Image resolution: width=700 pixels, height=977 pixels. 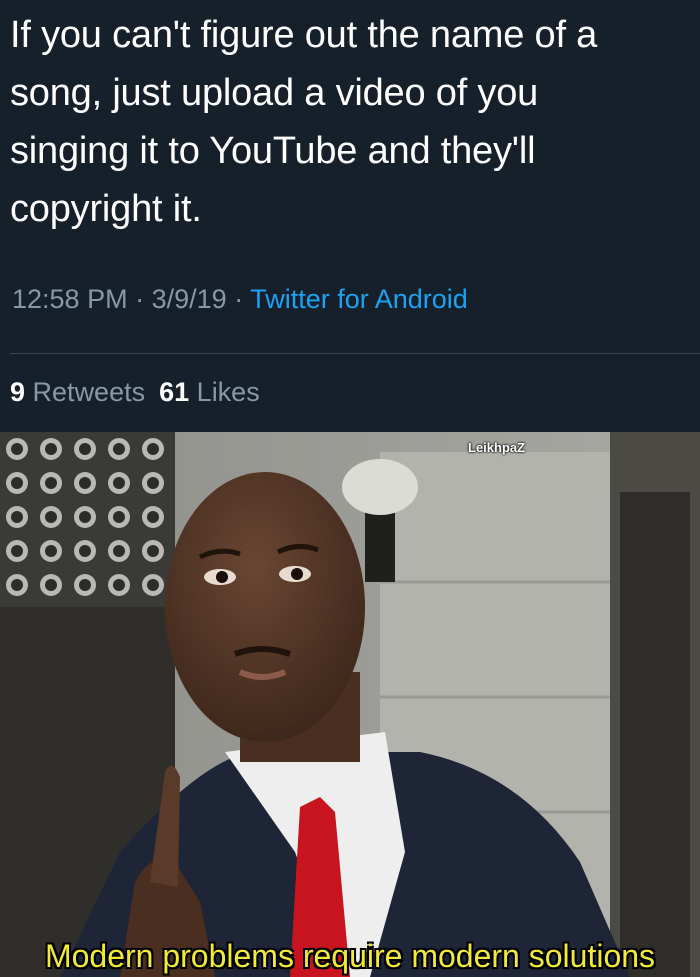 I want to click on retweets-count: 9, so click(x=18, y=392).